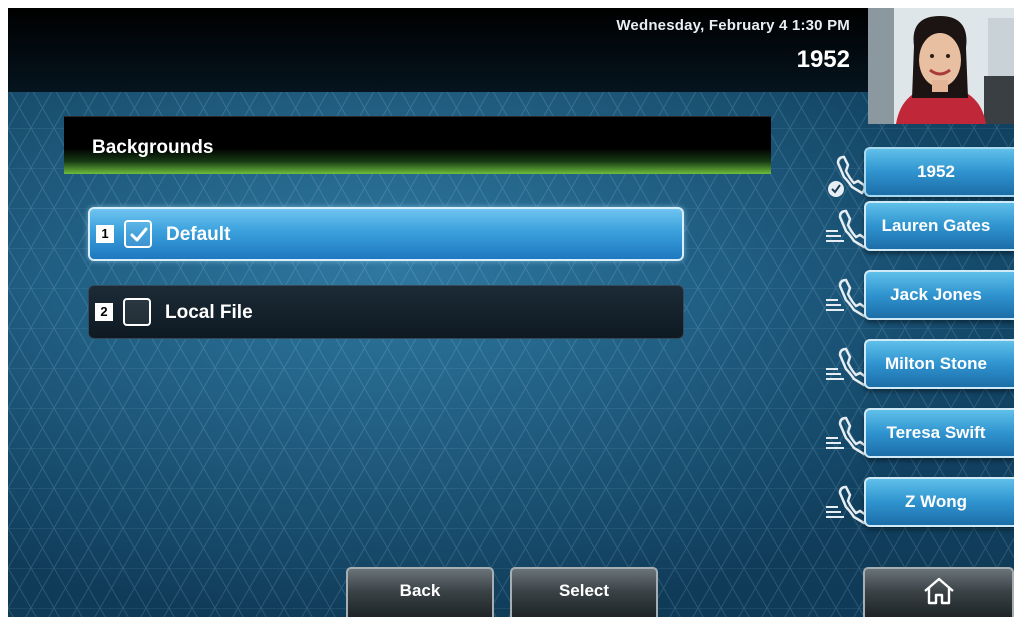  Describe the element at coordinates (104, 312) in the screenshot. I see `item-number-badge: 2` at that location.